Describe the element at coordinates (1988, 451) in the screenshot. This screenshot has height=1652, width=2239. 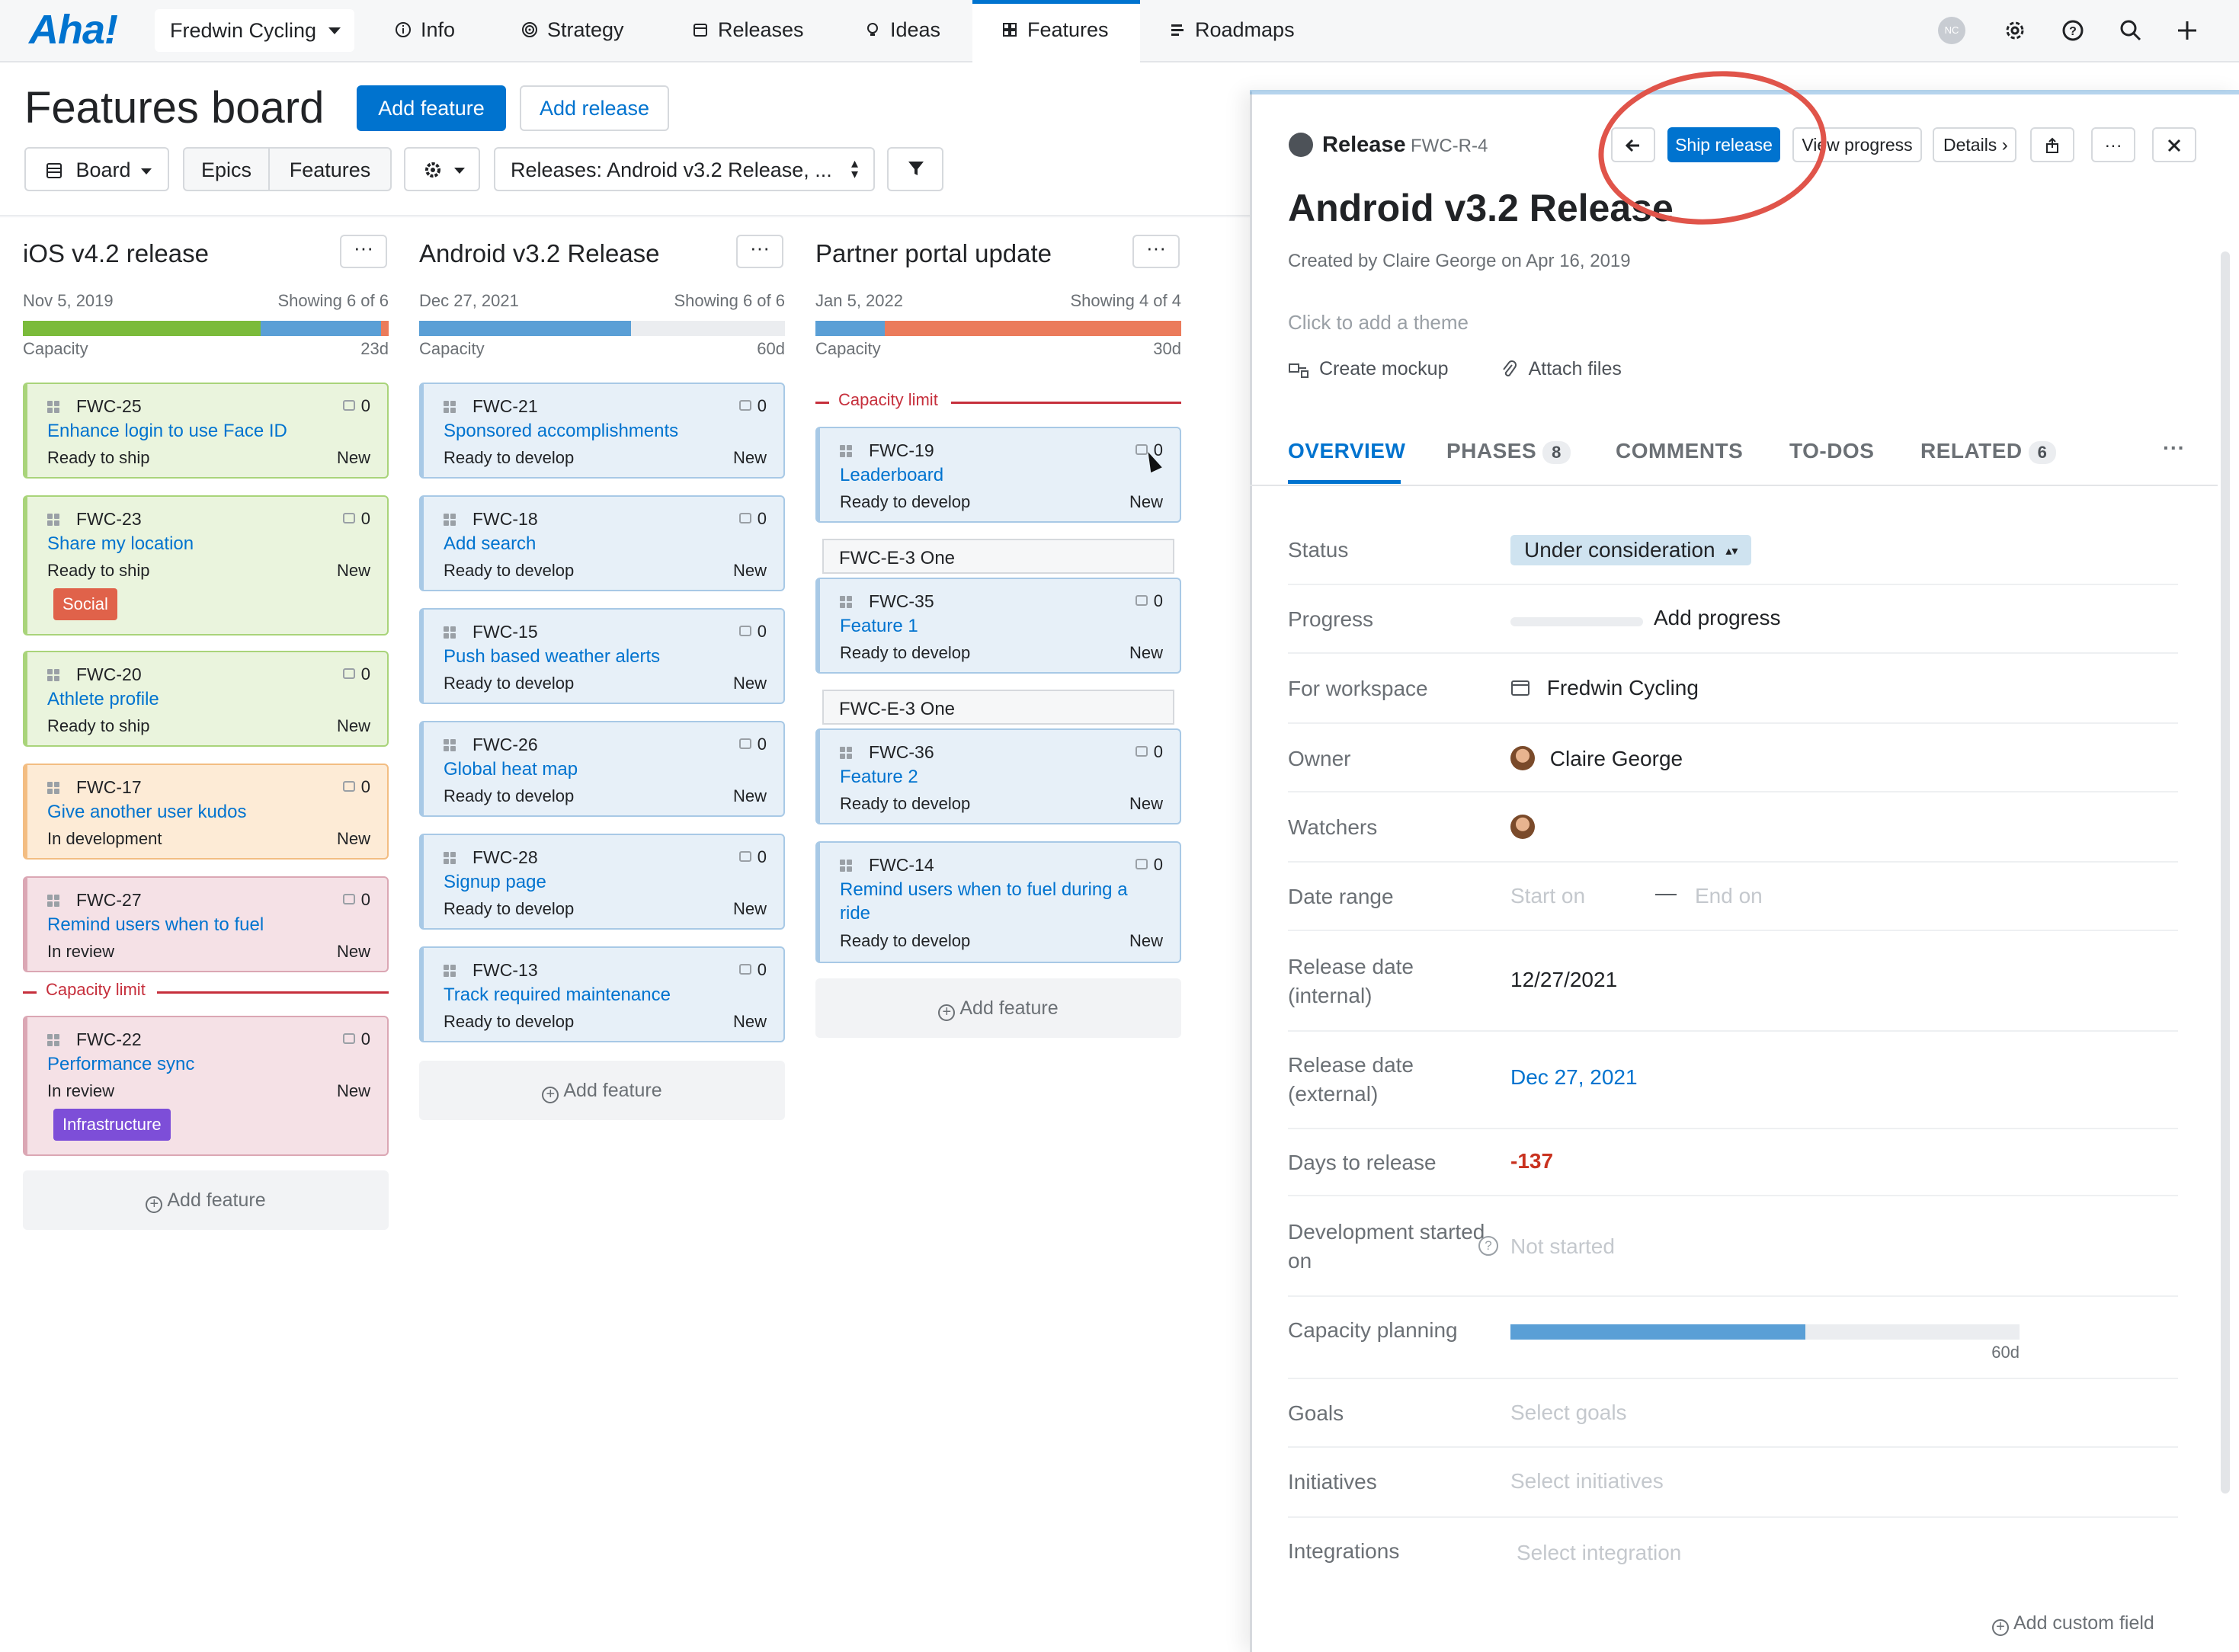
I see `tab-related: RELATED 6` at that location.